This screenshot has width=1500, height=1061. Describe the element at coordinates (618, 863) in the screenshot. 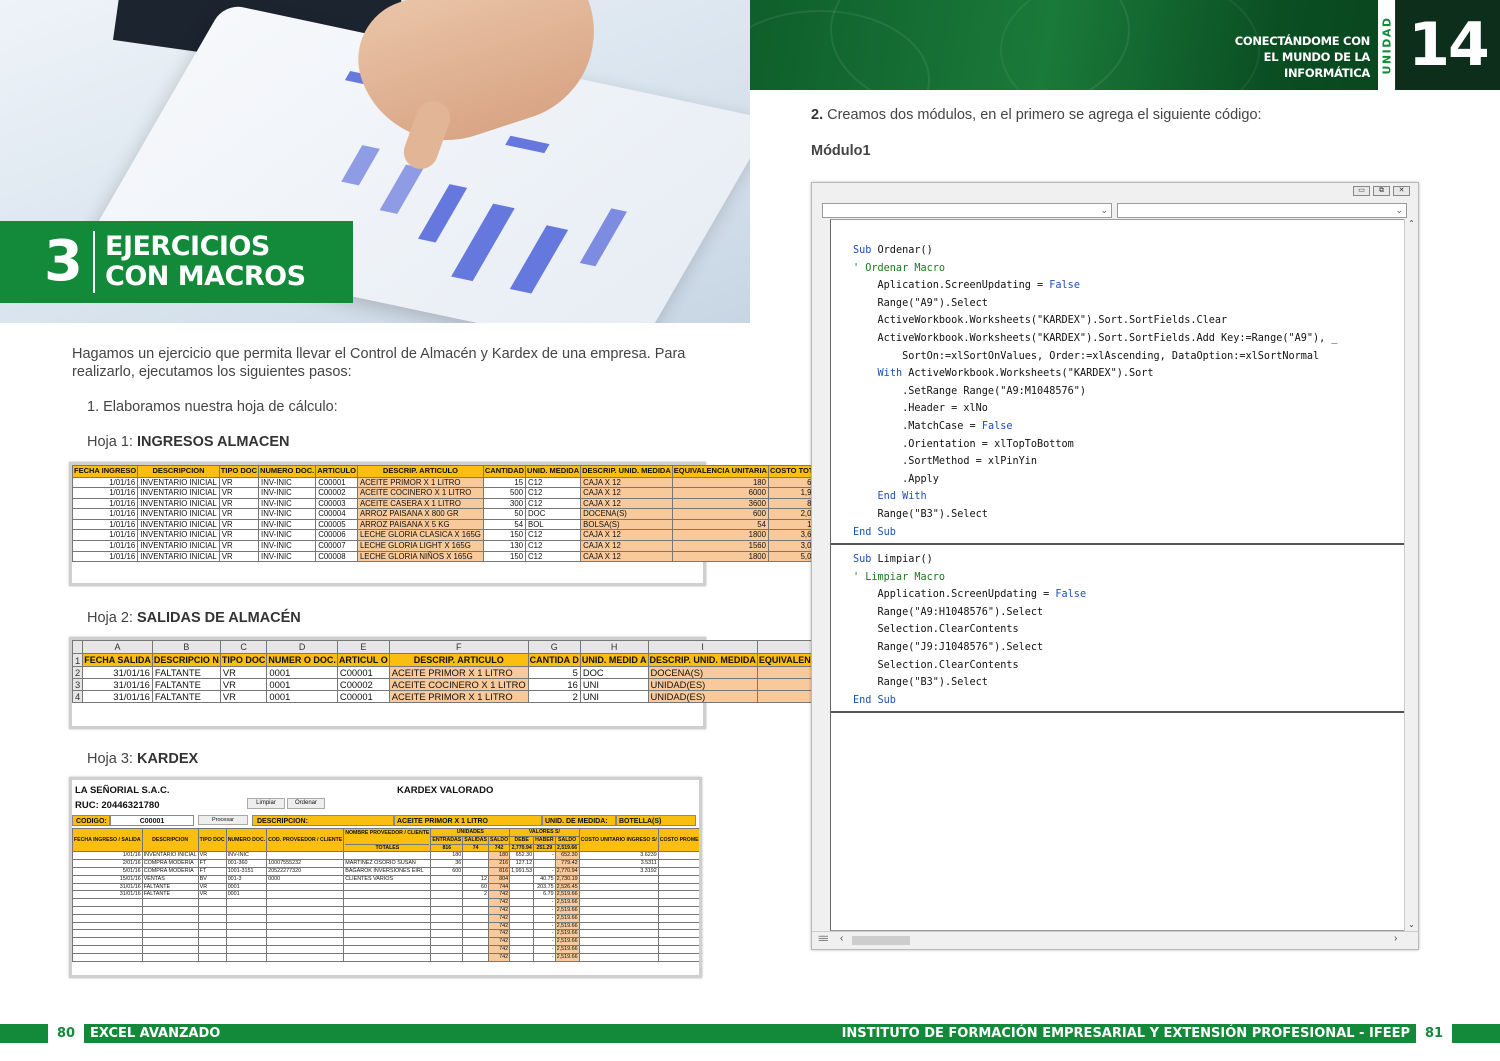

I see `table-cell: 3.5311` at that location.